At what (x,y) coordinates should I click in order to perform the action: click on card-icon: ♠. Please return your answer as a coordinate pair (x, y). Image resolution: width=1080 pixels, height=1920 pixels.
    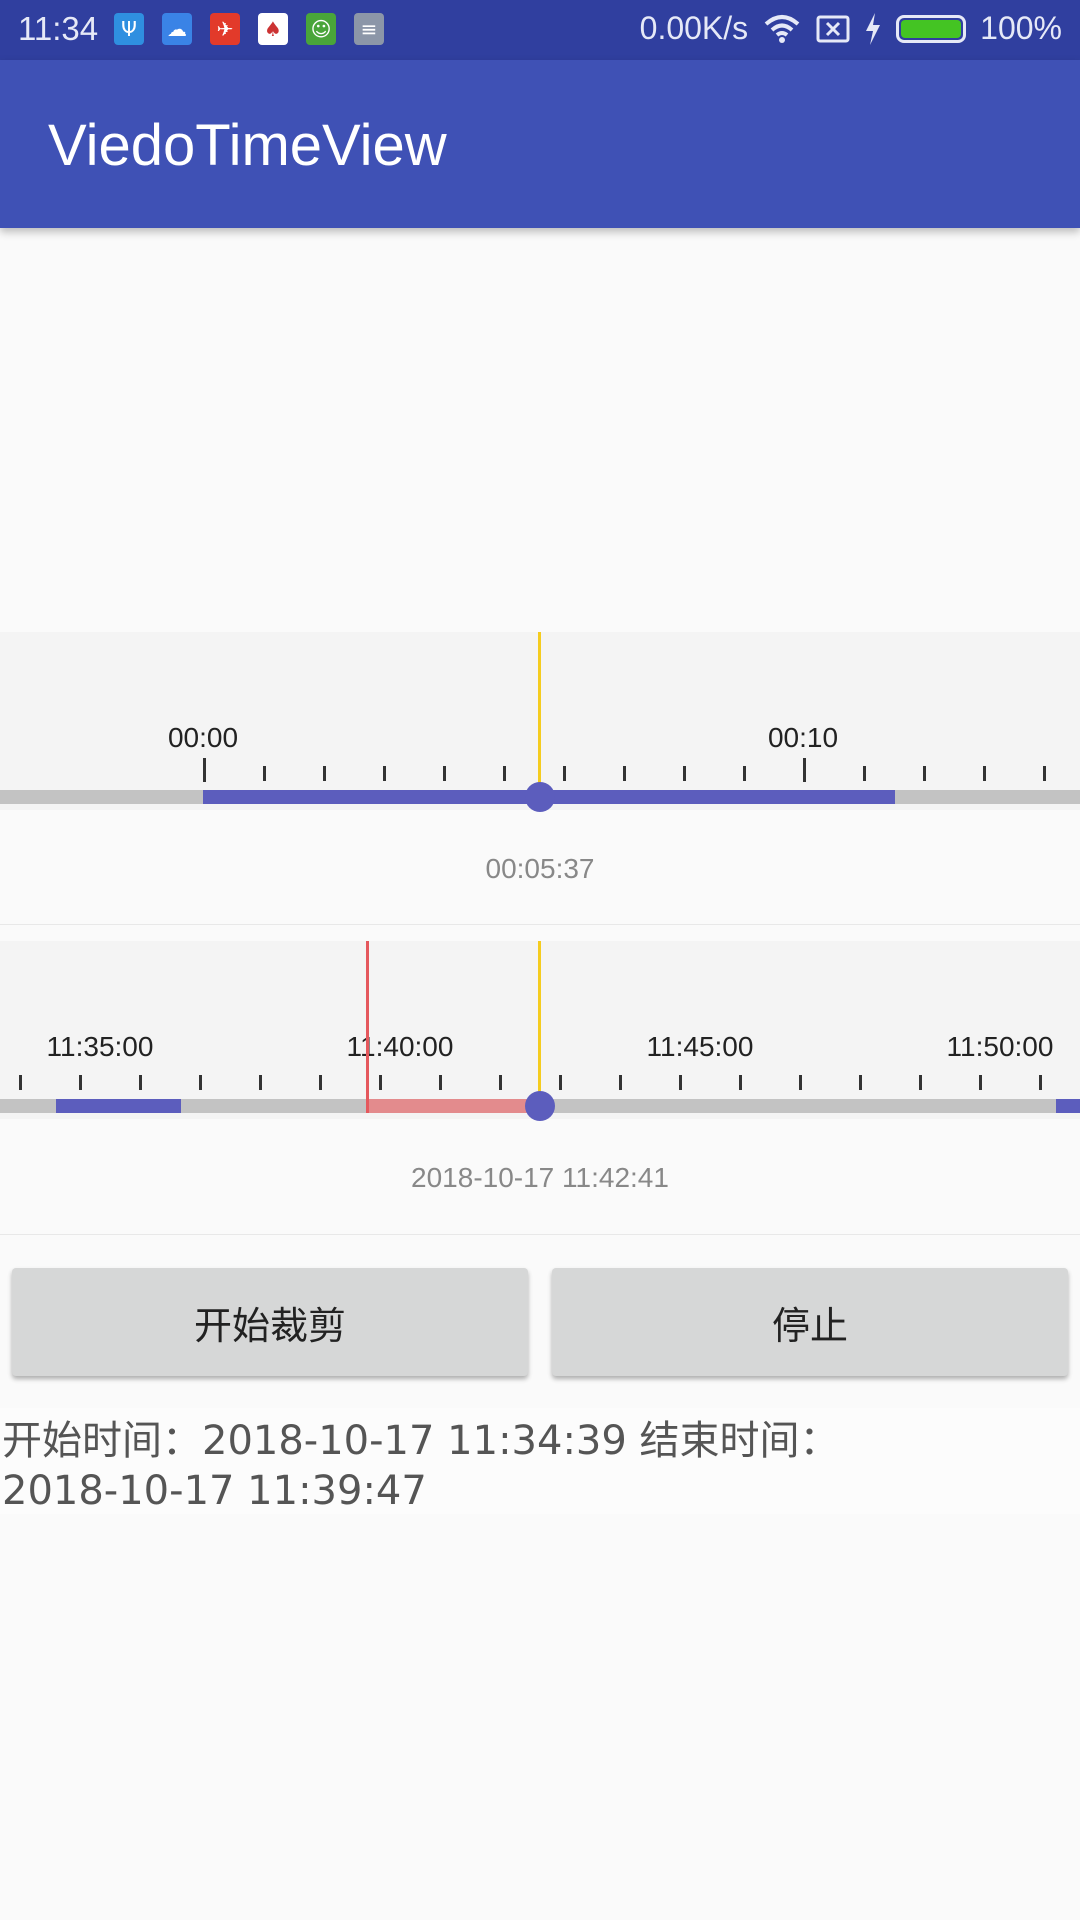
    Looking at the image, I should click on (273, 29).